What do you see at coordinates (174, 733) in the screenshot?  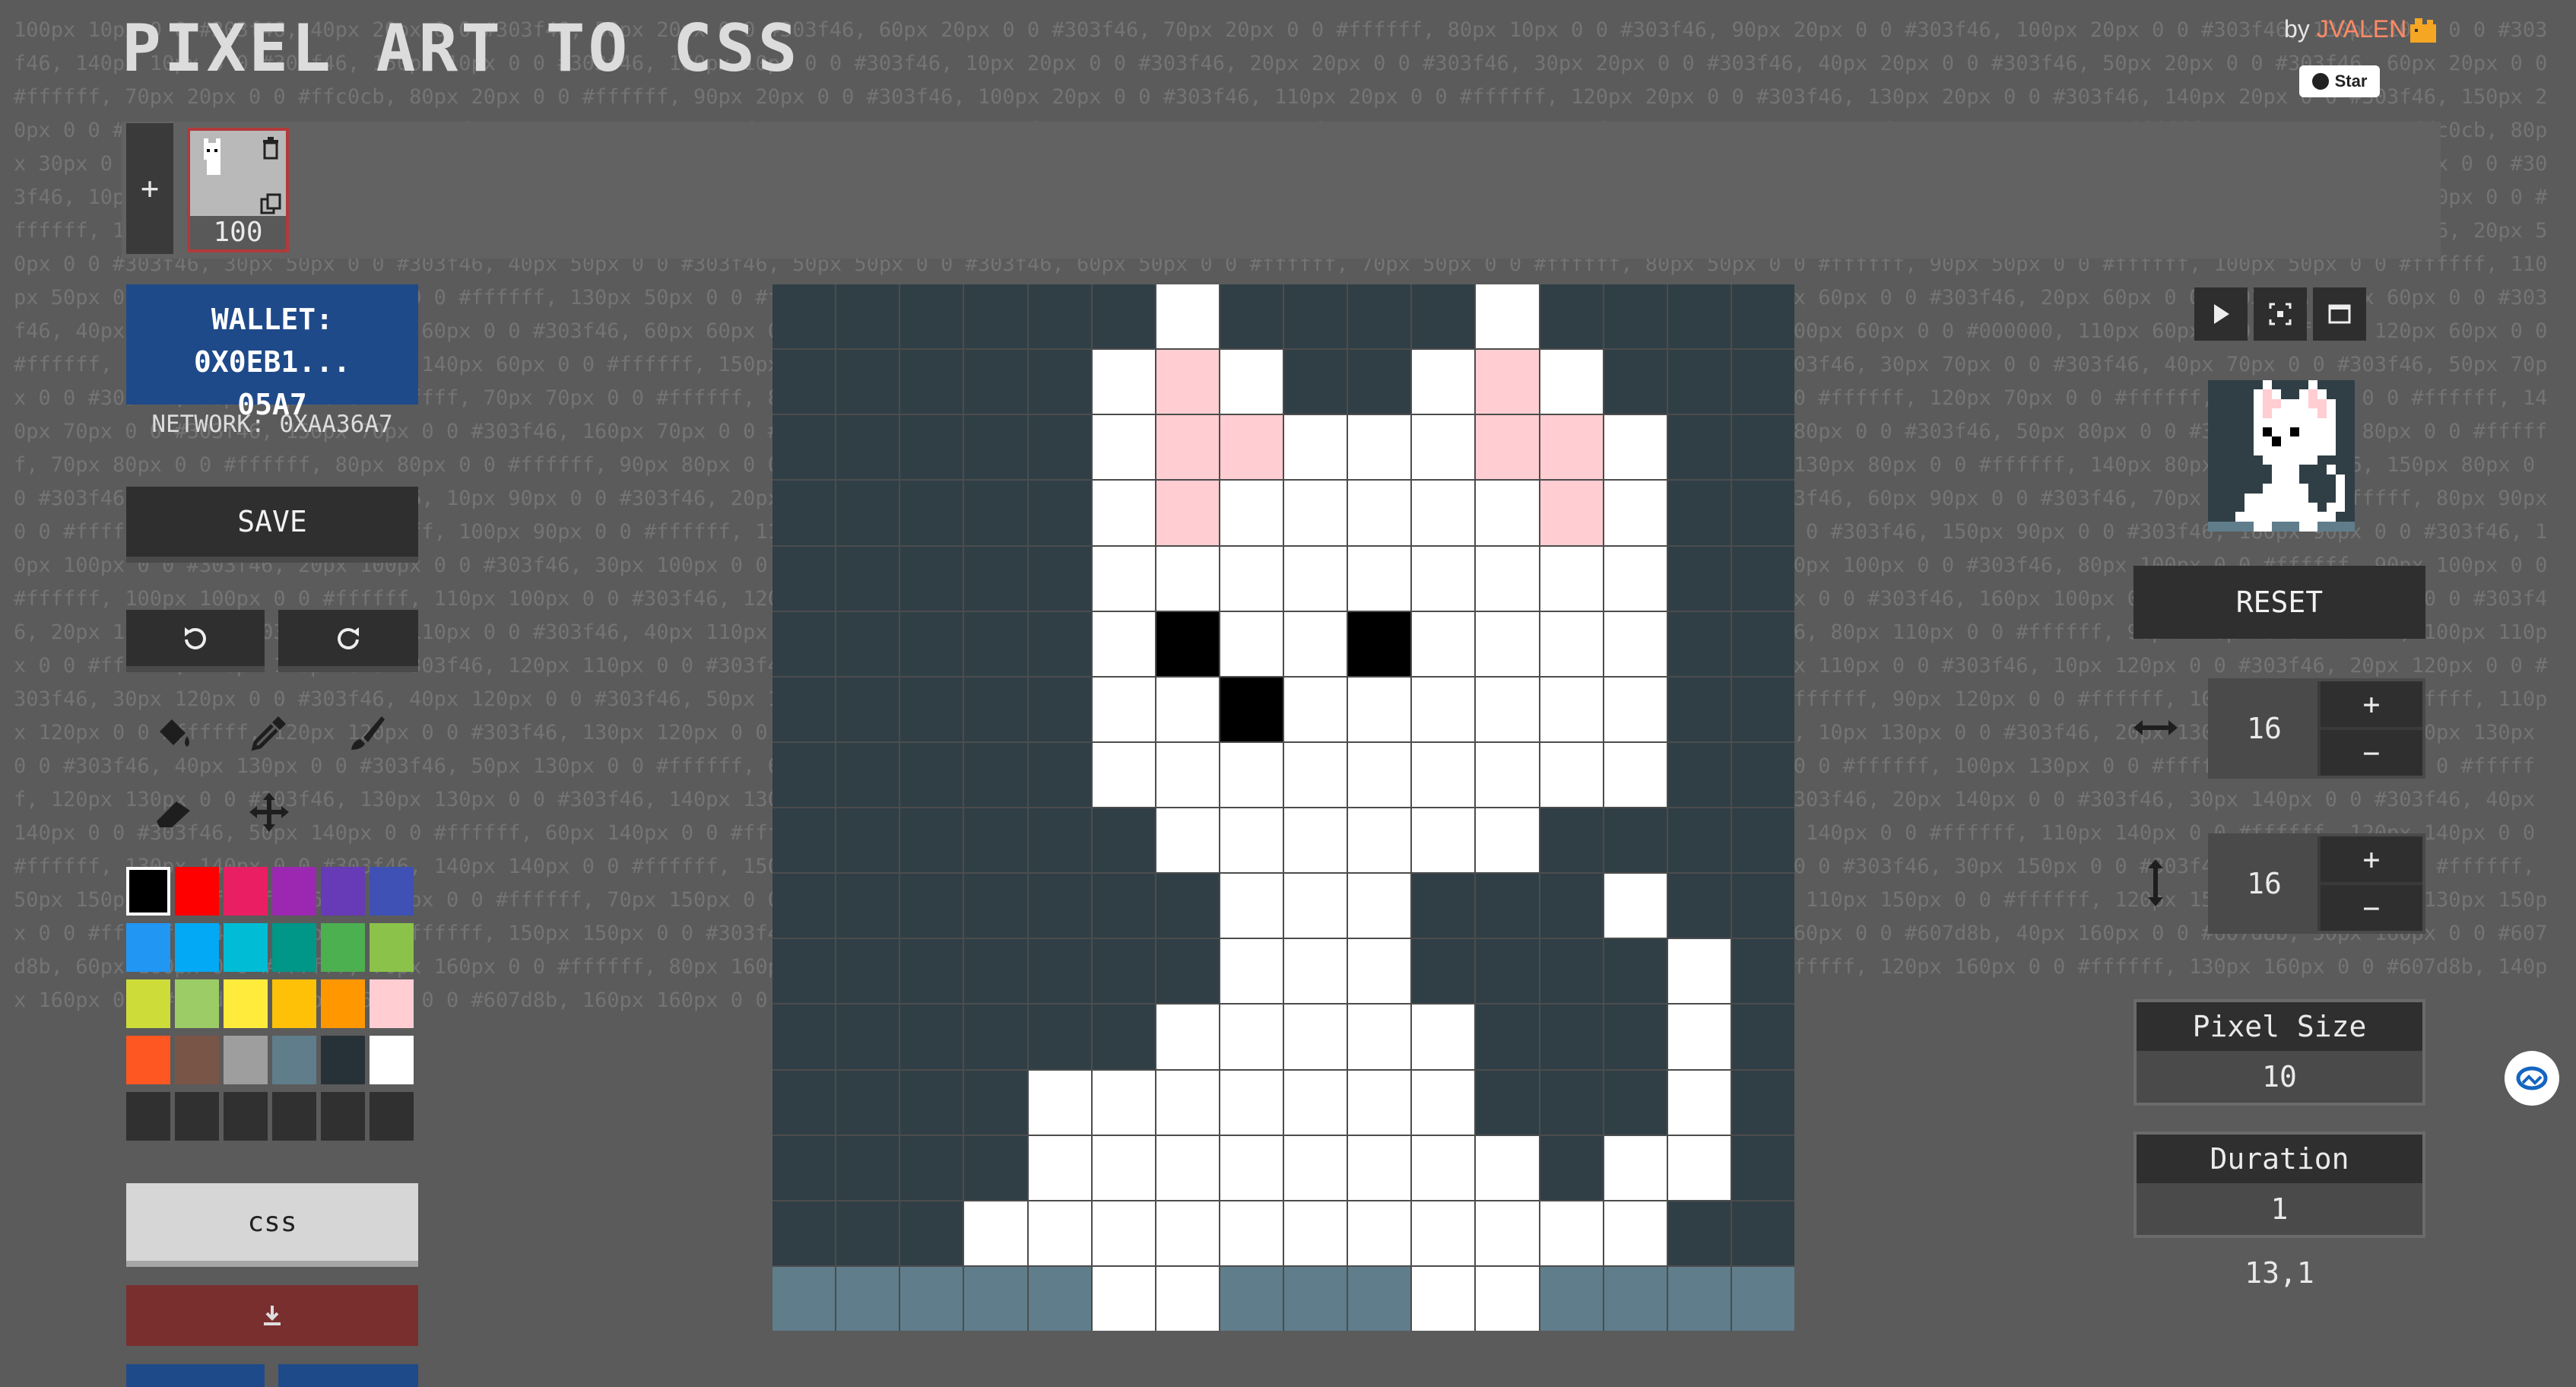 I see `paint-bucket-icon` at bounding box center [174, 733].